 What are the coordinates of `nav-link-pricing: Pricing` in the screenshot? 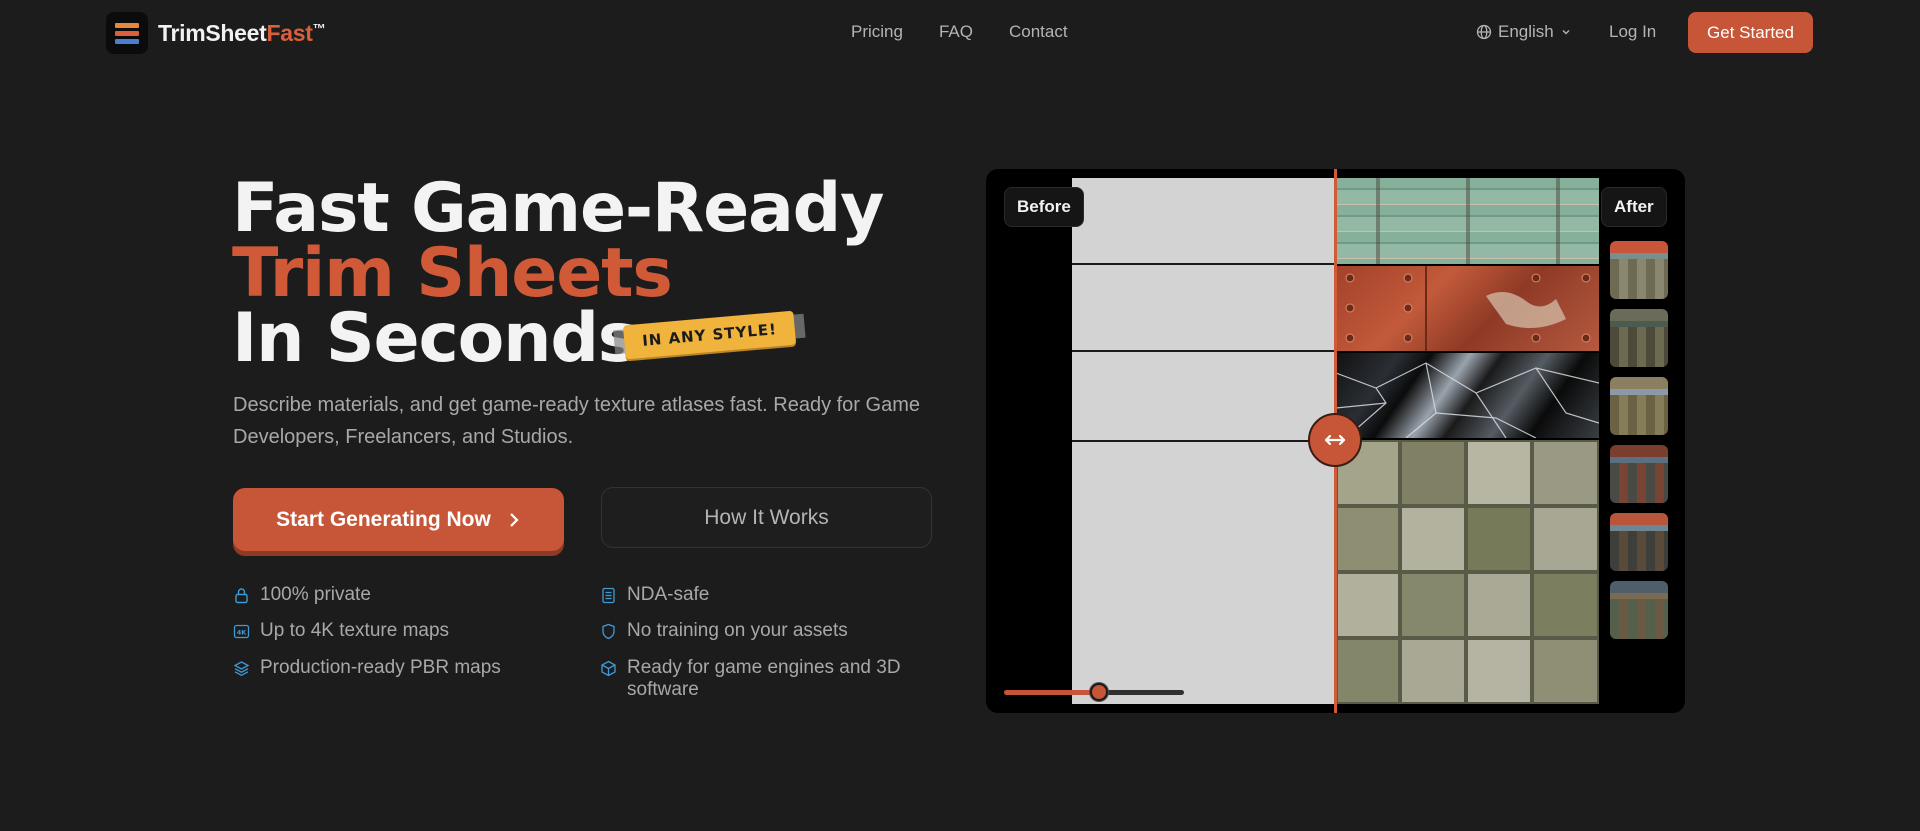 It's located at (877, 32).